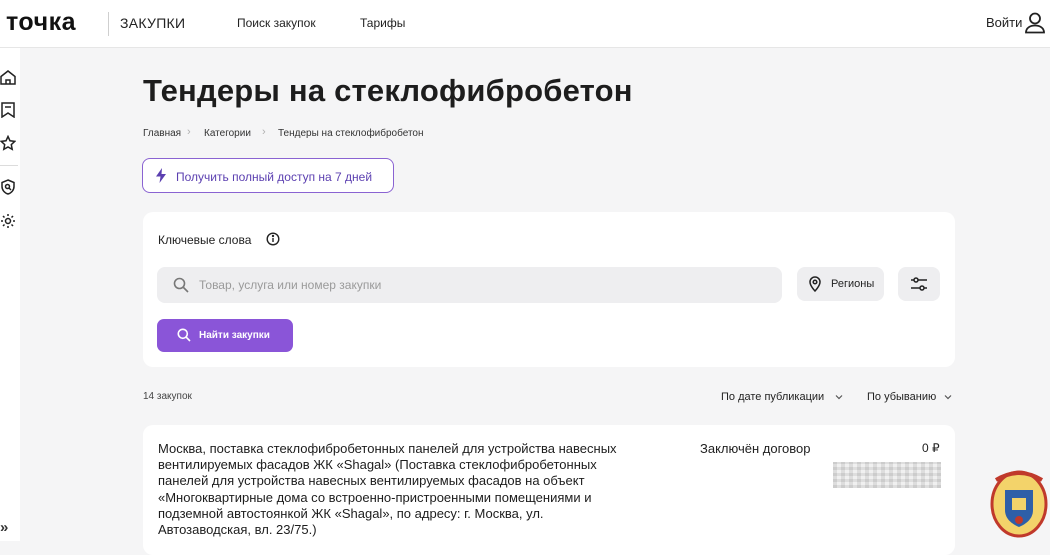 This screenshot has width=1050, height=555. Describe the element at coordinates (276, 23) in the screenshot. I see `nav-search-purchases: Поиск закупок` at that location.